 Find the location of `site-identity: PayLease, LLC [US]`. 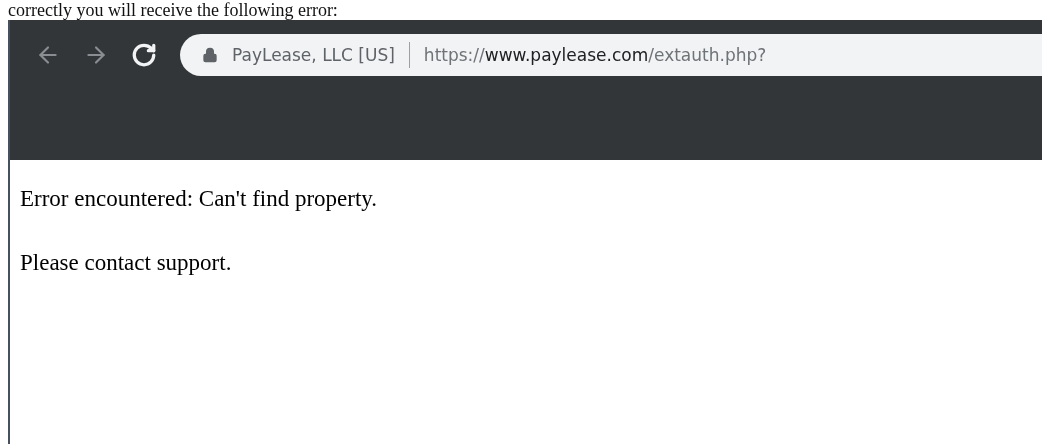

site-identity: PayLease, LLC [US] is located at coordinates (313, 55).